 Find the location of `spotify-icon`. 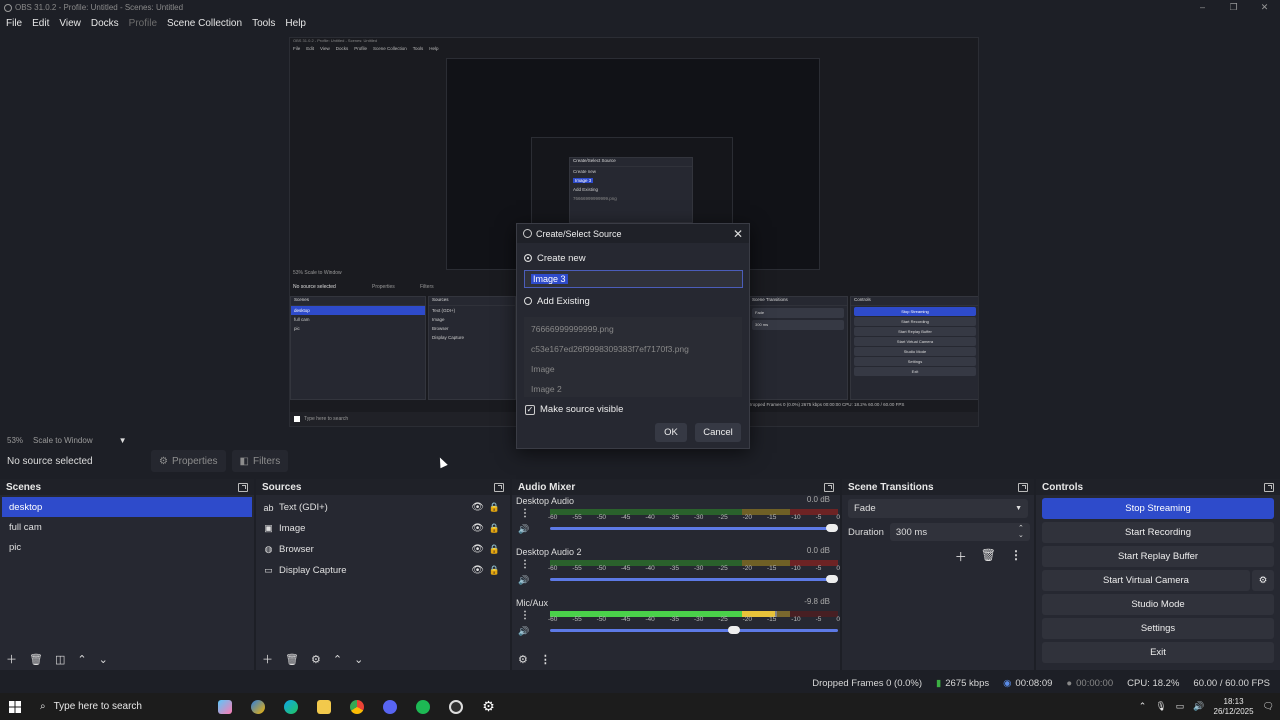

spotify-icon is located at coordinates (422, 706).